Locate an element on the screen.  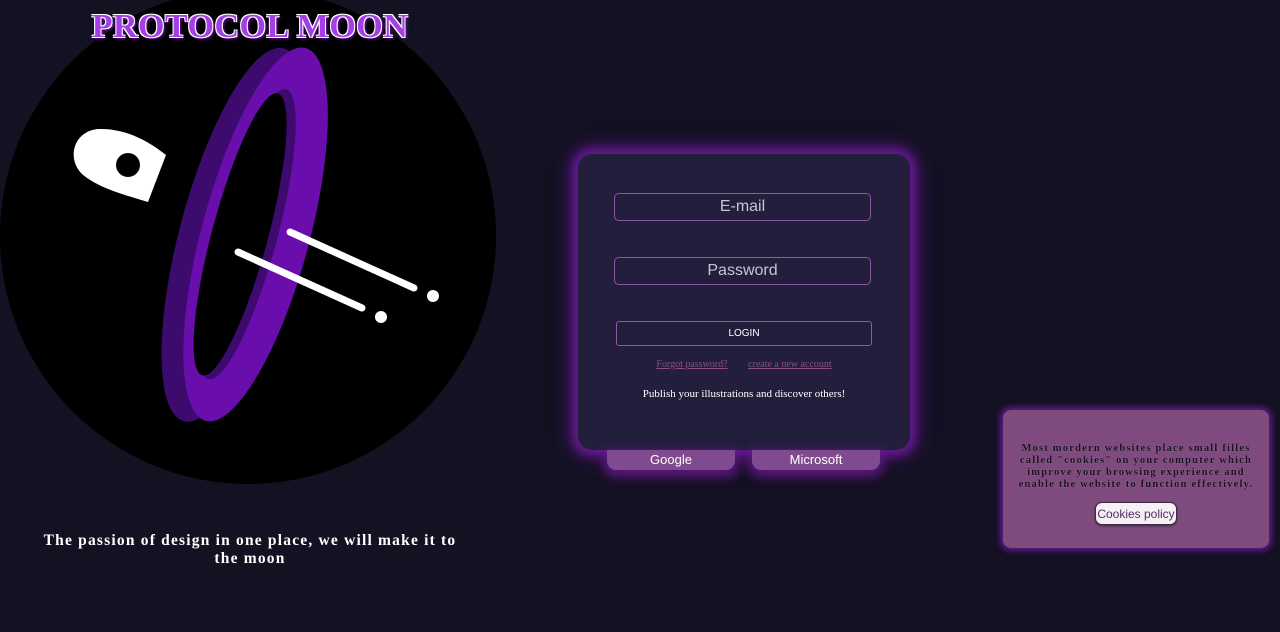
google-login-button: Google is located at coordinates (671, 460).